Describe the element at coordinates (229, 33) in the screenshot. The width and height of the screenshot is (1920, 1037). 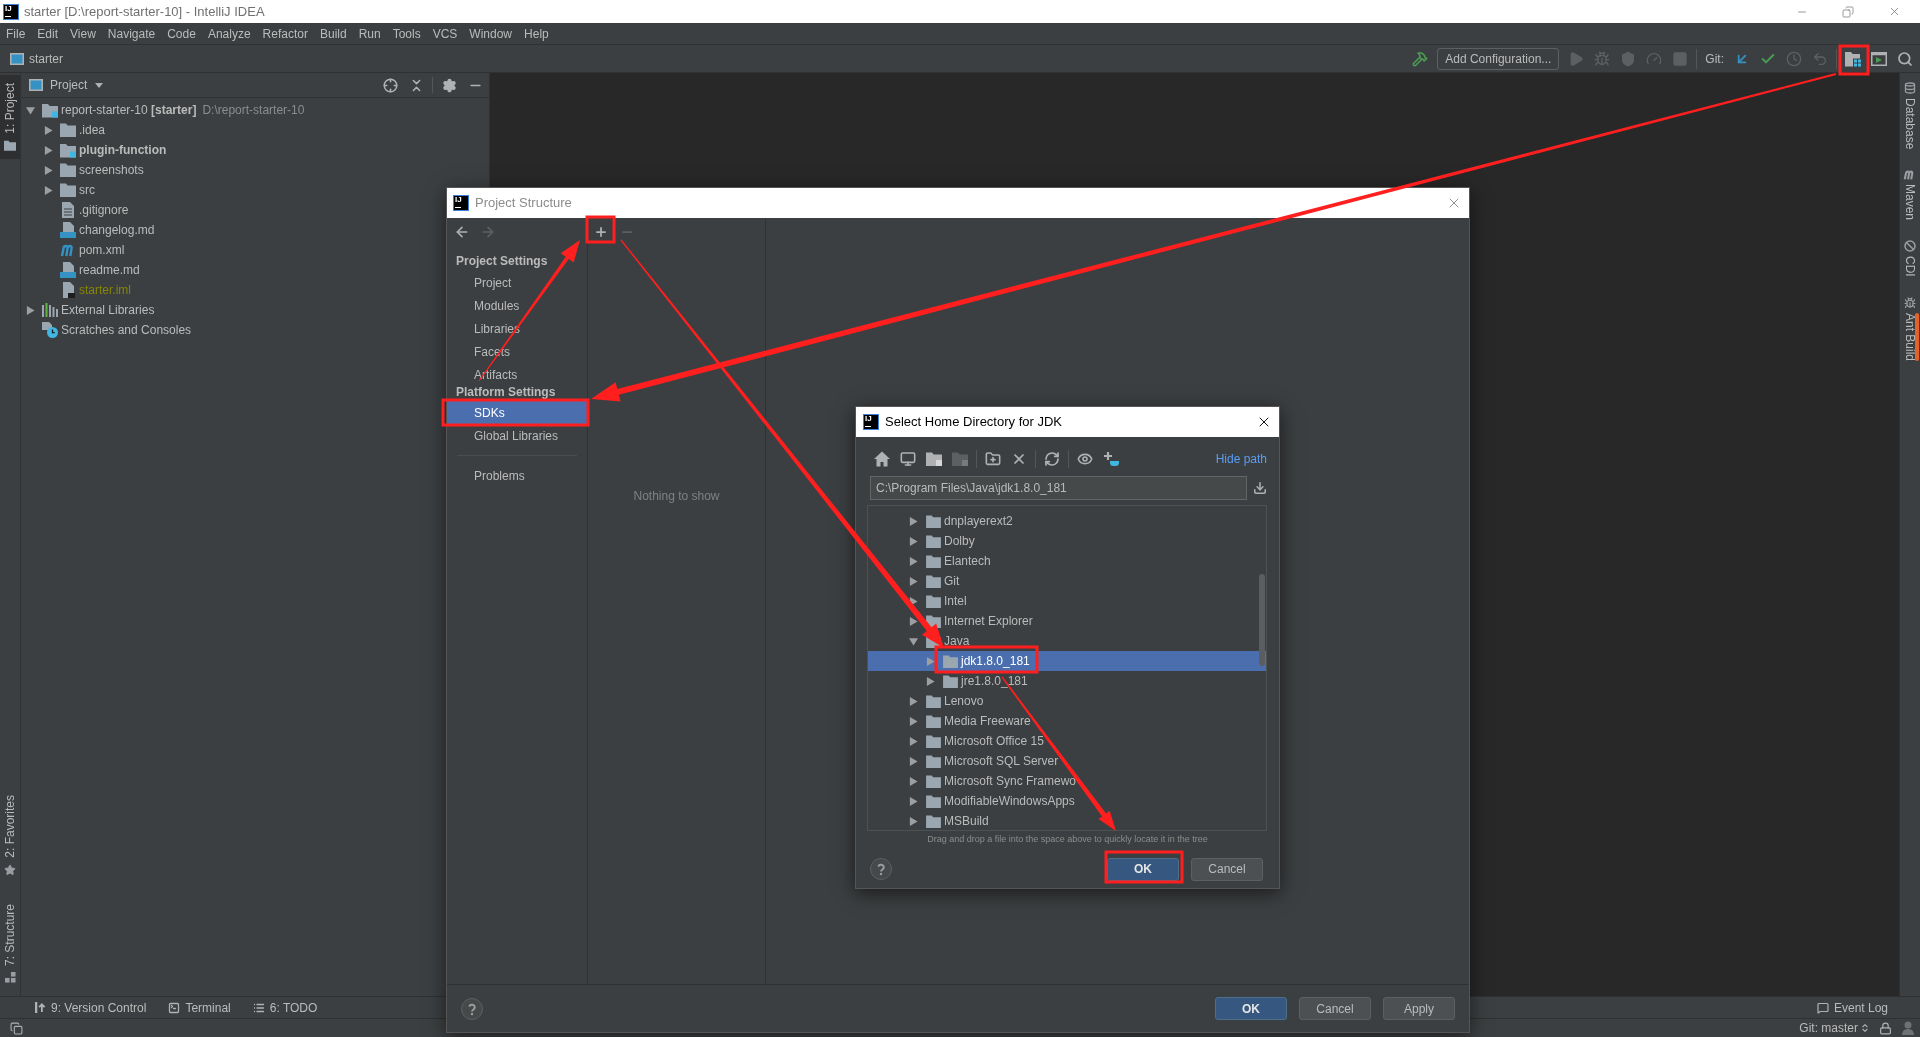
I see `menu-item: Analyze` at that location.